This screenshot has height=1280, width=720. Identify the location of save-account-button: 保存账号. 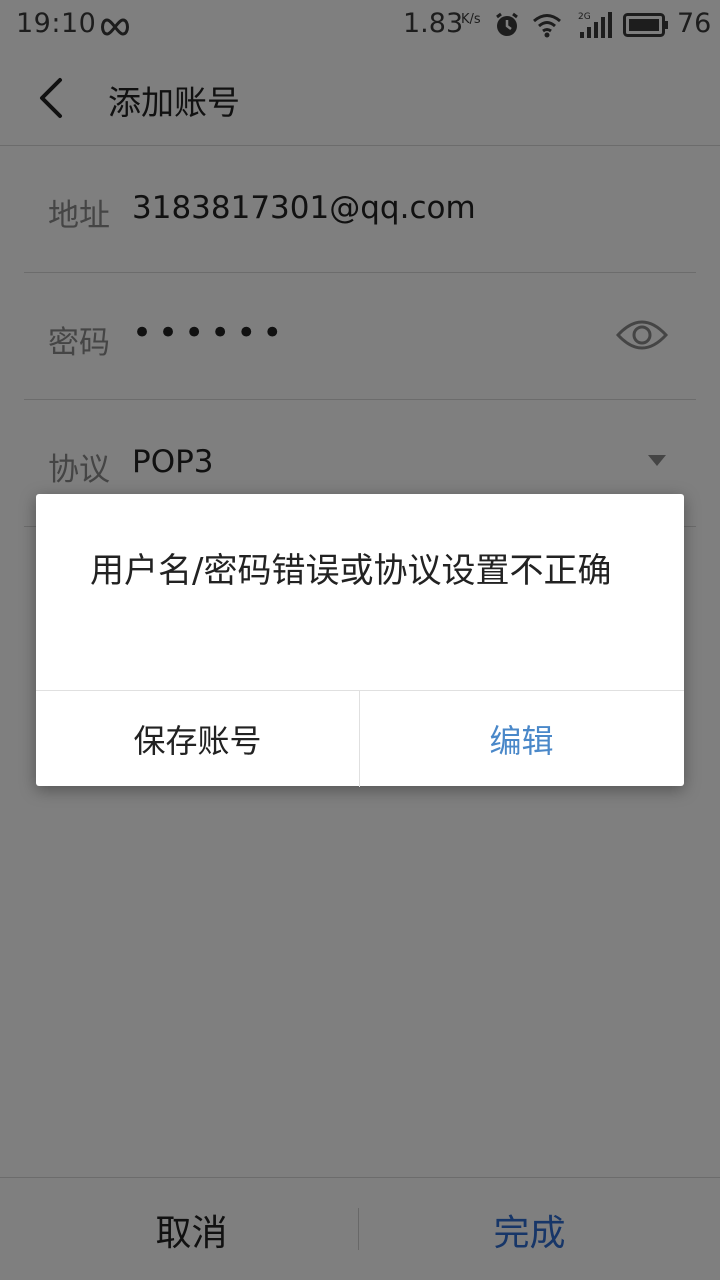
(197, 739).